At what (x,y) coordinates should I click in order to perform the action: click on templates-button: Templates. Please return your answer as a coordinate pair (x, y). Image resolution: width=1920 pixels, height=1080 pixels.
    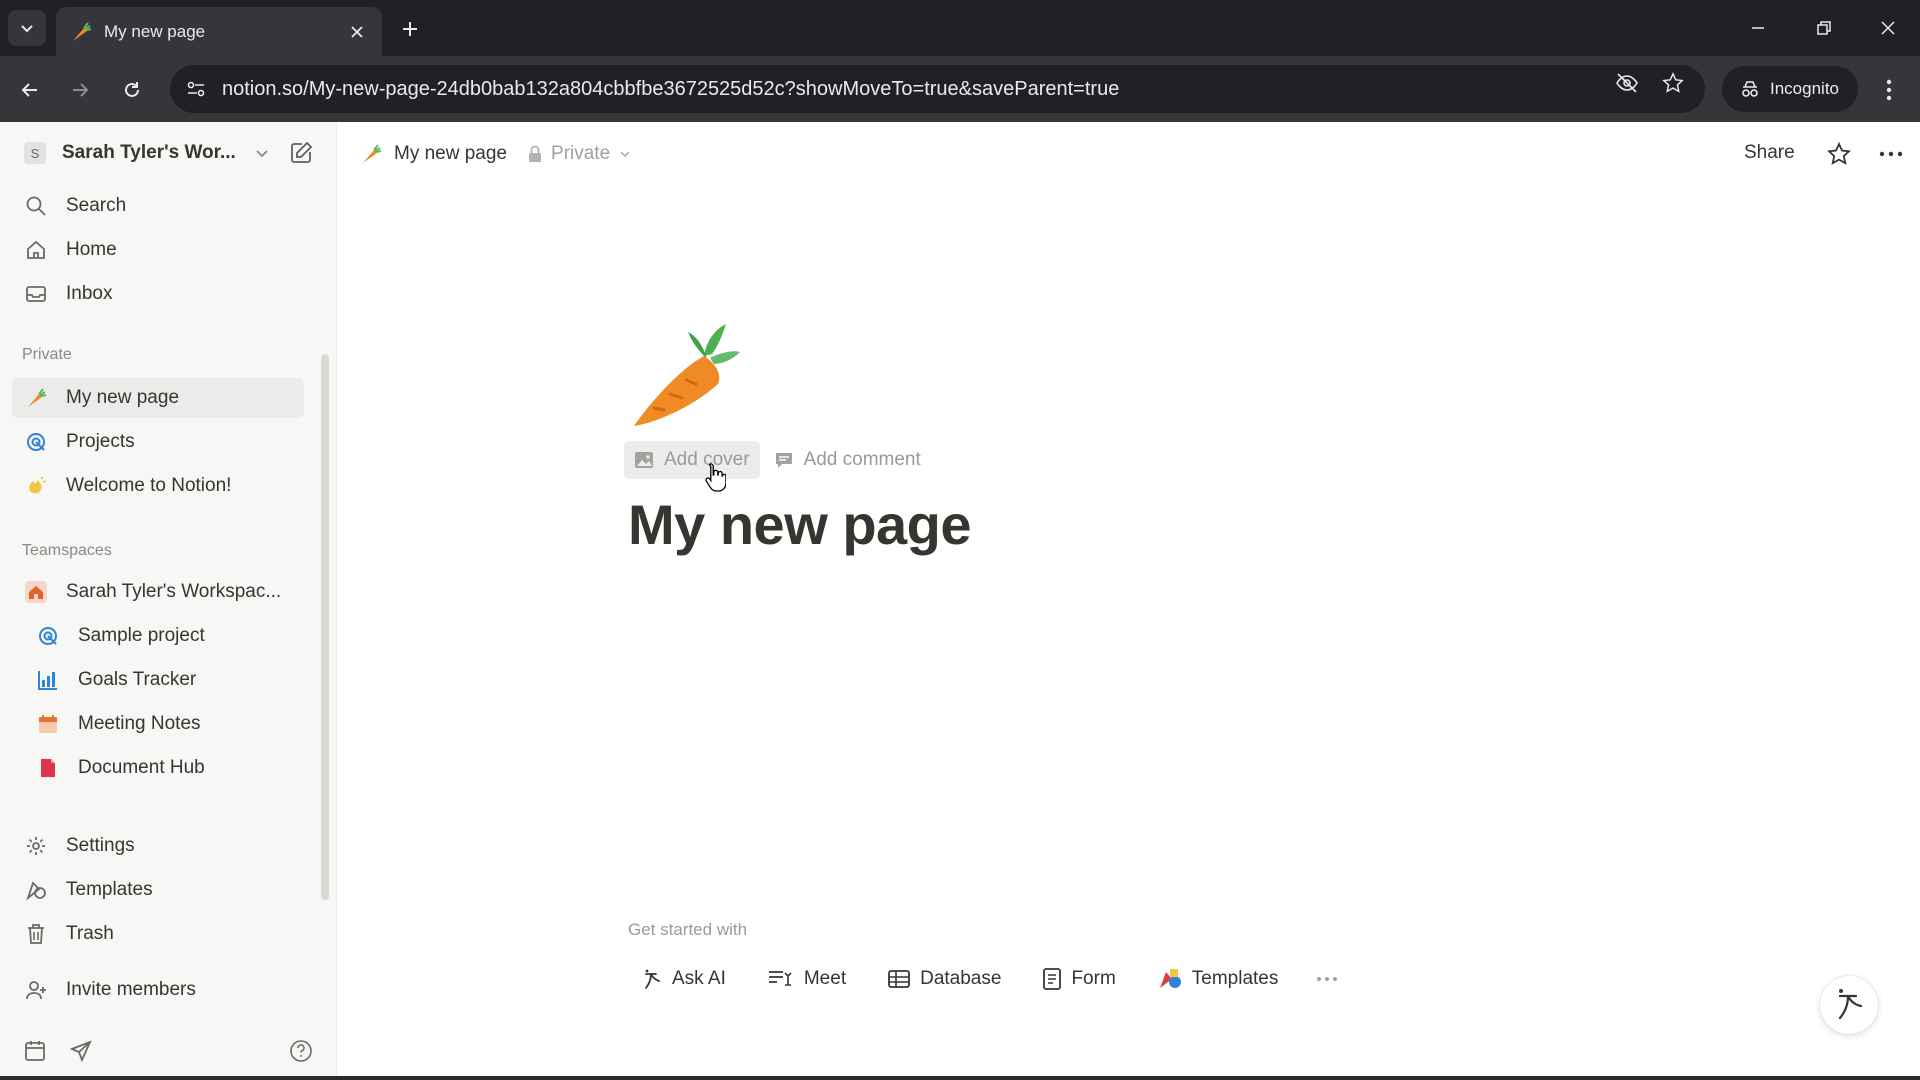
    Looking at the image, I should click on (1218, 979).